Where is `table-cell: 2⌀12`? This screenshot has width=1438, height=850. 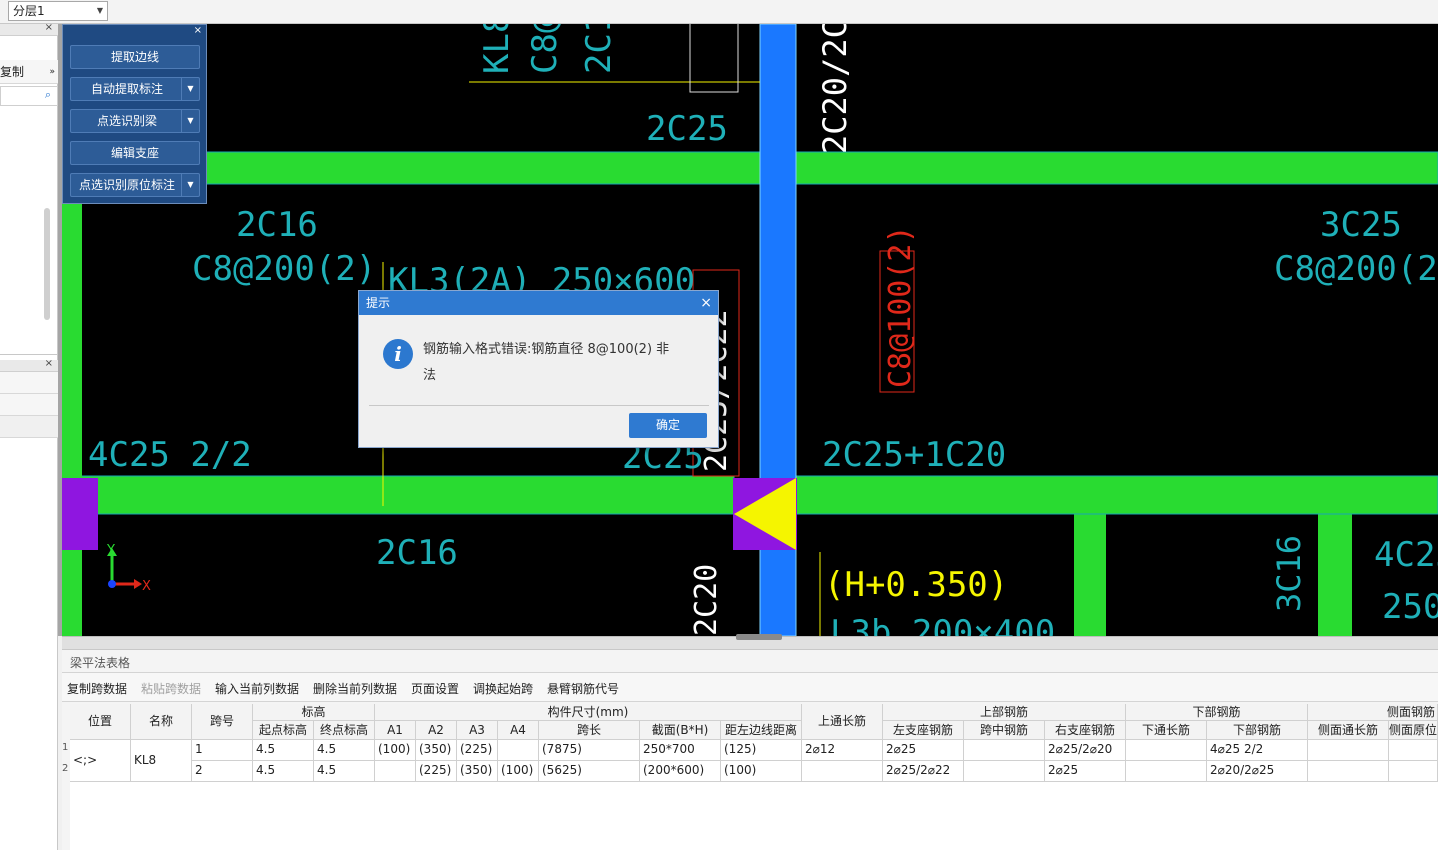 table-cell: 2⌀12 is located at coordinates (842, 750).